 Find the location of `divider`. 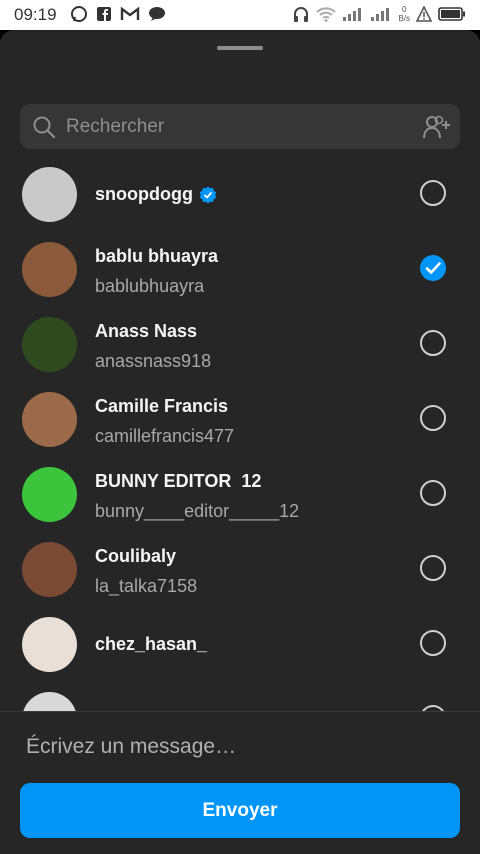

divider is located at coordinates (240, 711).